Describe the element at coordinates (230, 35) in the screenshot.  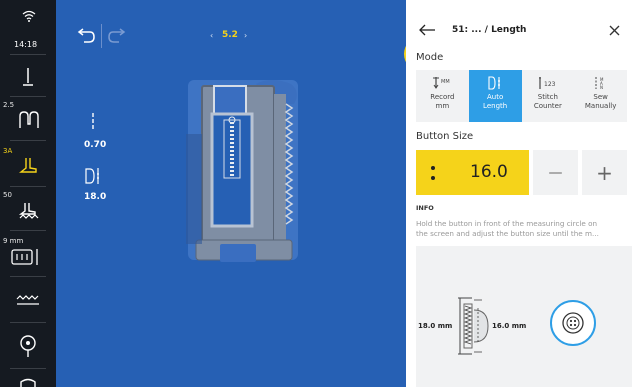
I see `stitch-number: 5.2` at that location.